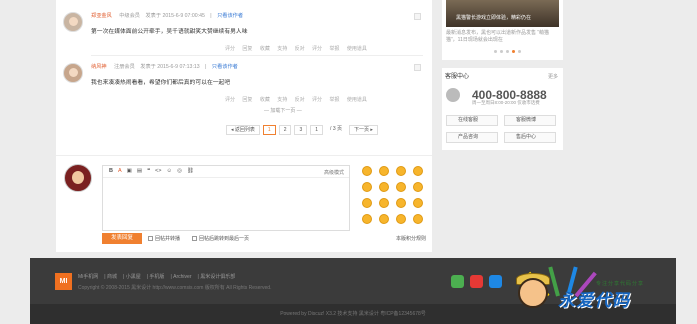 The width and height of the screenshot is (697, 324). What do you see at coordinates (220, 238) in the screenshot?
I see `jump-last-checkbox: 回帖后跳转到最后一页` at bounding box center [220, 238].